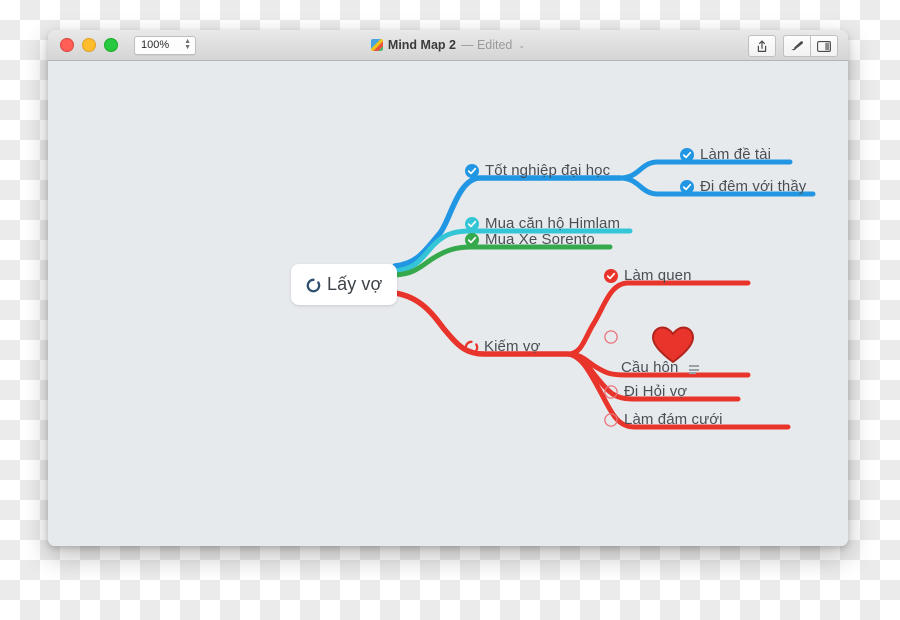 The image size is (900, 620). I want to click on share-icon, so click(762, 46).